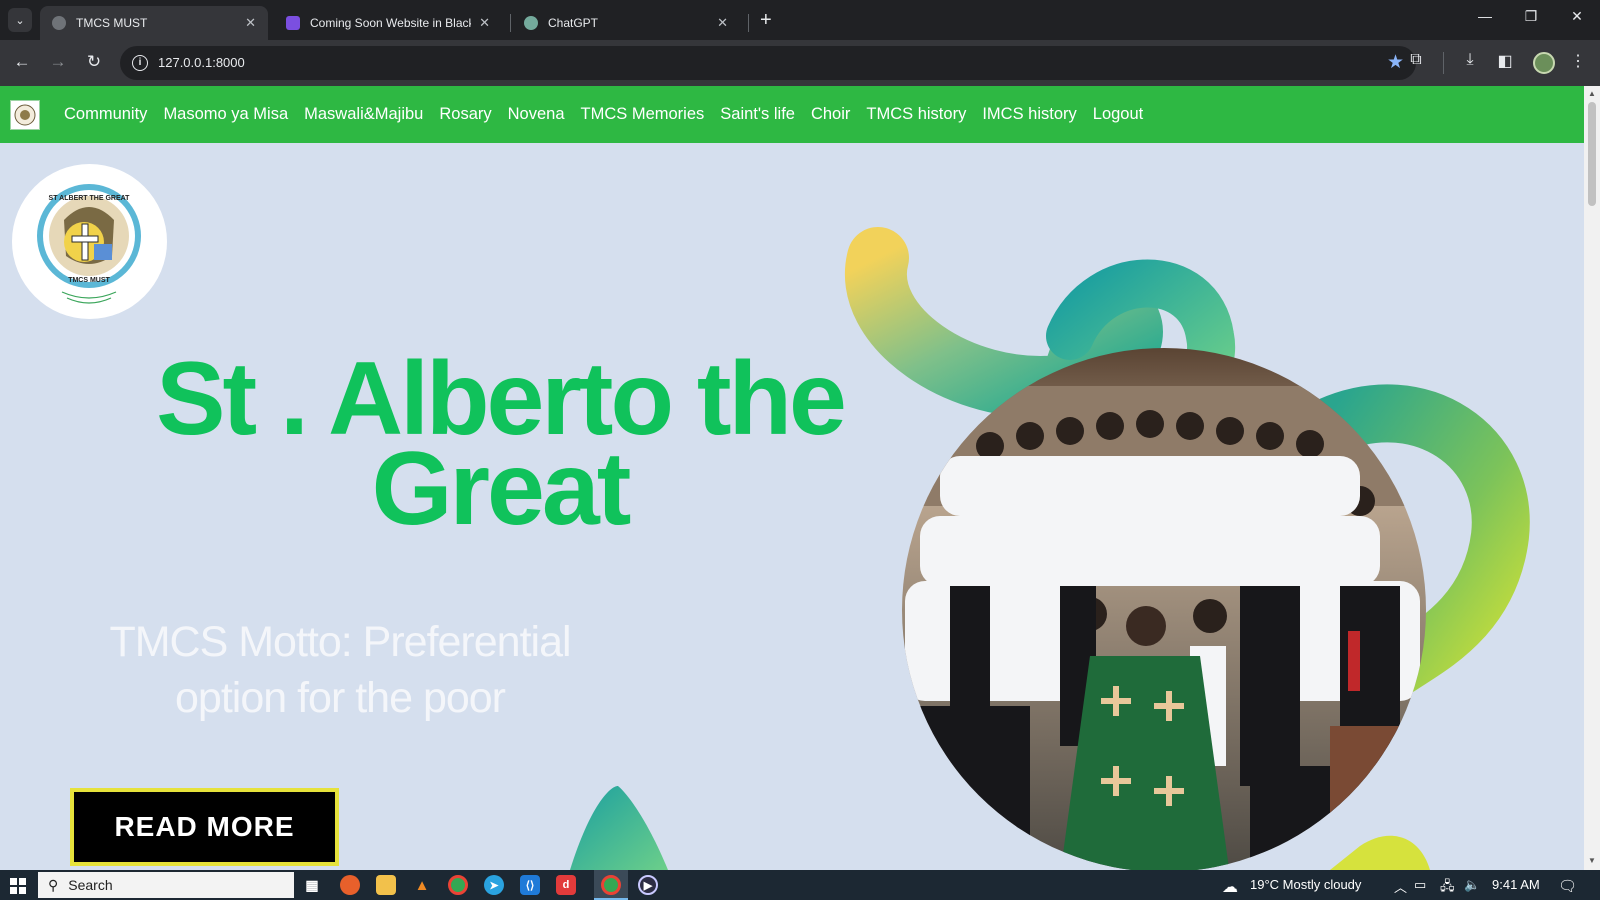  What do you see at coordinates (1230, 887) in the screenshot?
I see `weather-cloud-icon: ☁` at bounding box center [1230, 887].